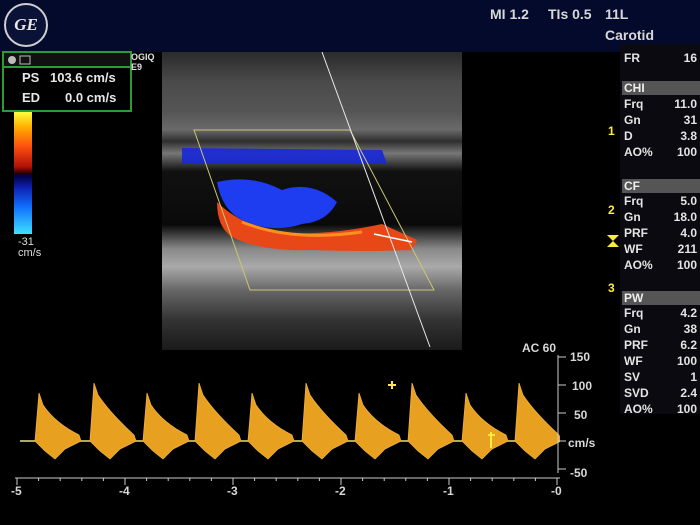 The height and width of the screenshot is (525, 700). Describe the element at coordinates (83, 77) in the screenshot. I see `ps-value: 103.6 cm/s` at that location.